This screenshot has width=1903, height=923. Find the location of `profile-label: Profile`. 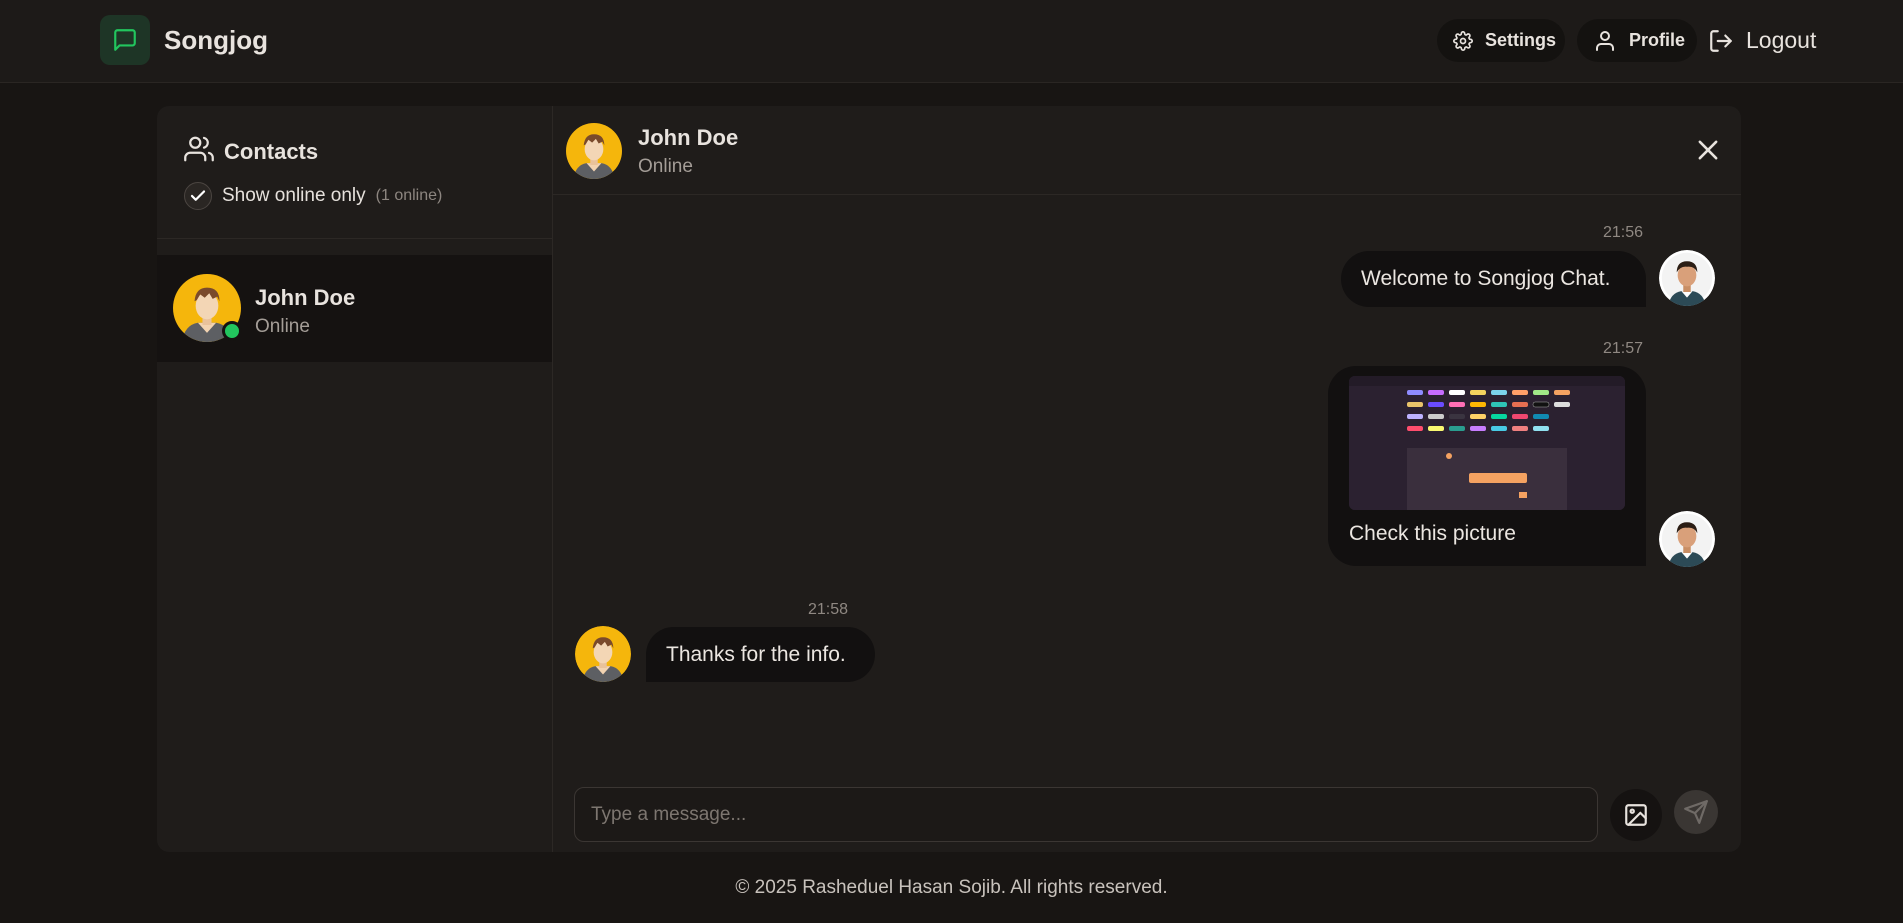

profile-label: Profile is located at coordinates (1657, 40).